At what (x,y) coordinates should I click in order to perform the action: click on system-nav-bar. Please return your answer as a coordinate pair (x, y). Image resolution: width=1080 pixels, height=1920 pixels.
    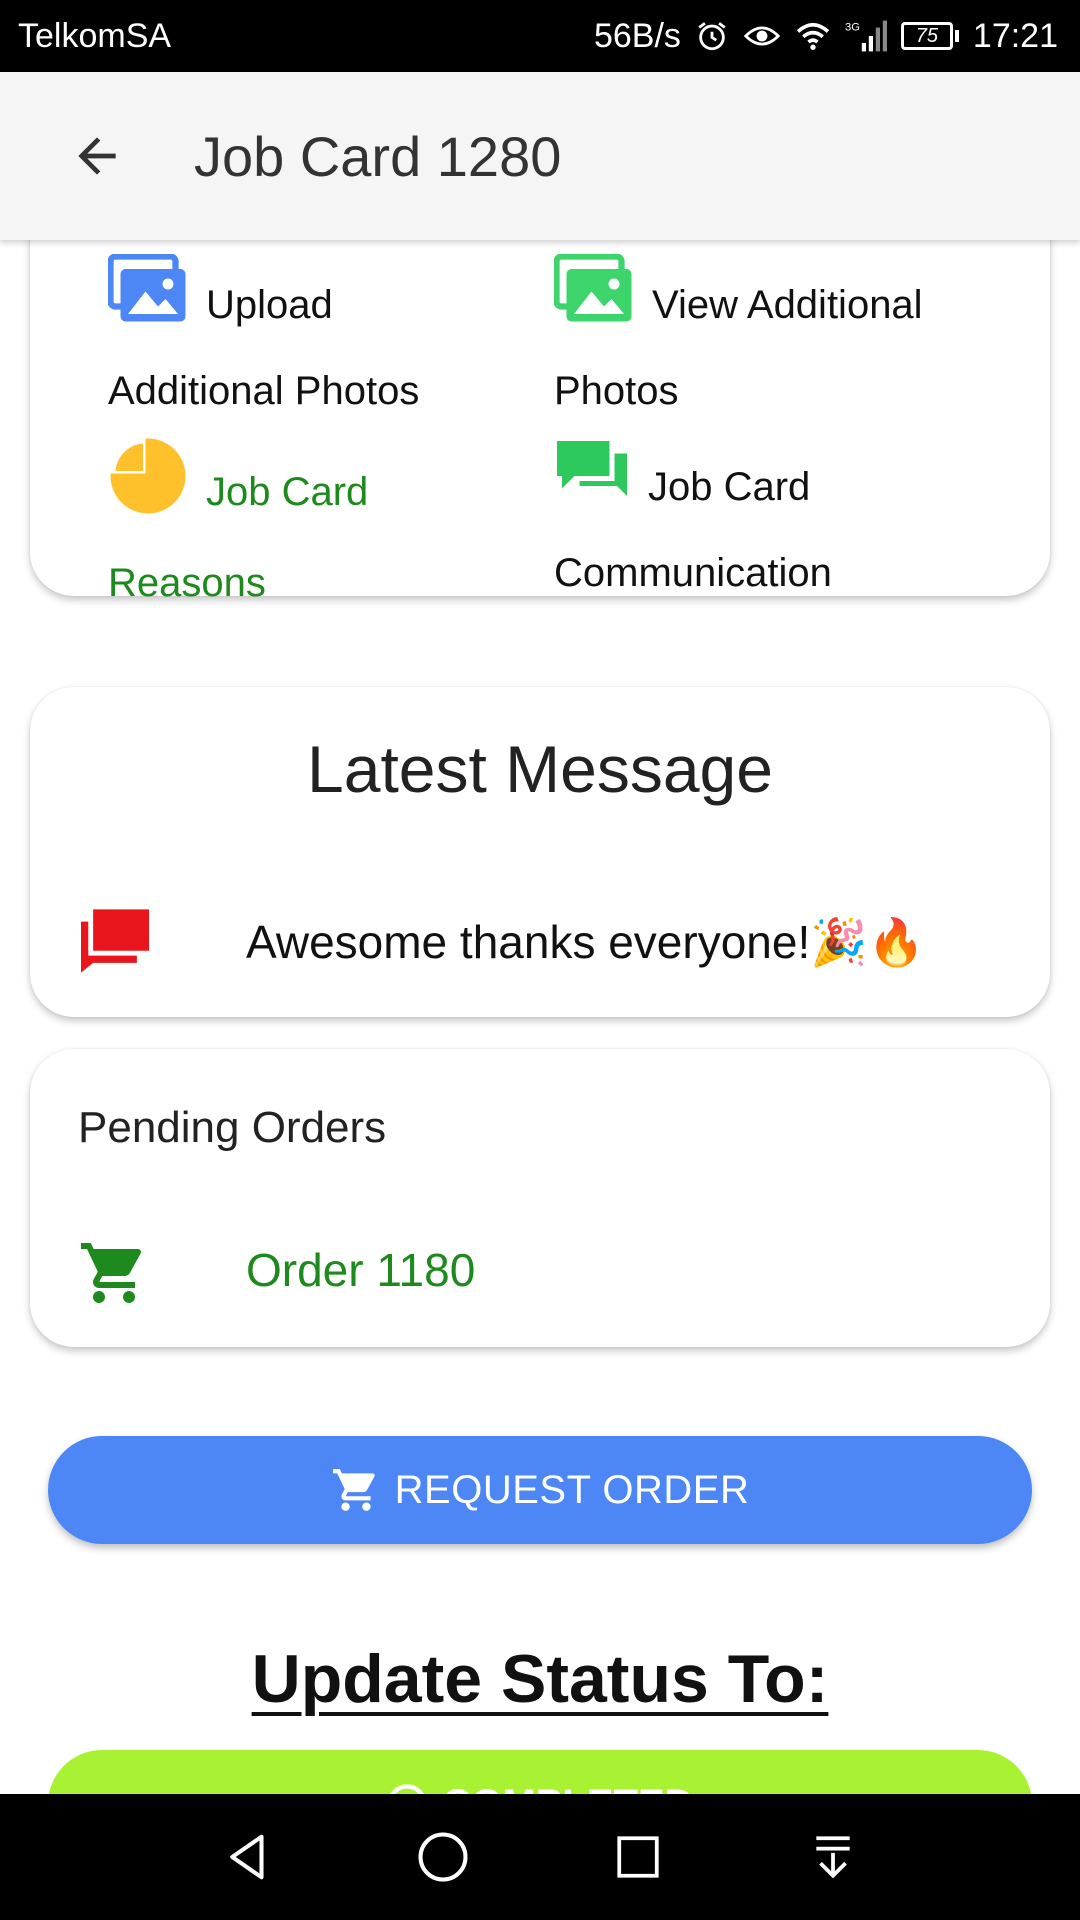
    Looking at the image, I should click on (540, 1857).